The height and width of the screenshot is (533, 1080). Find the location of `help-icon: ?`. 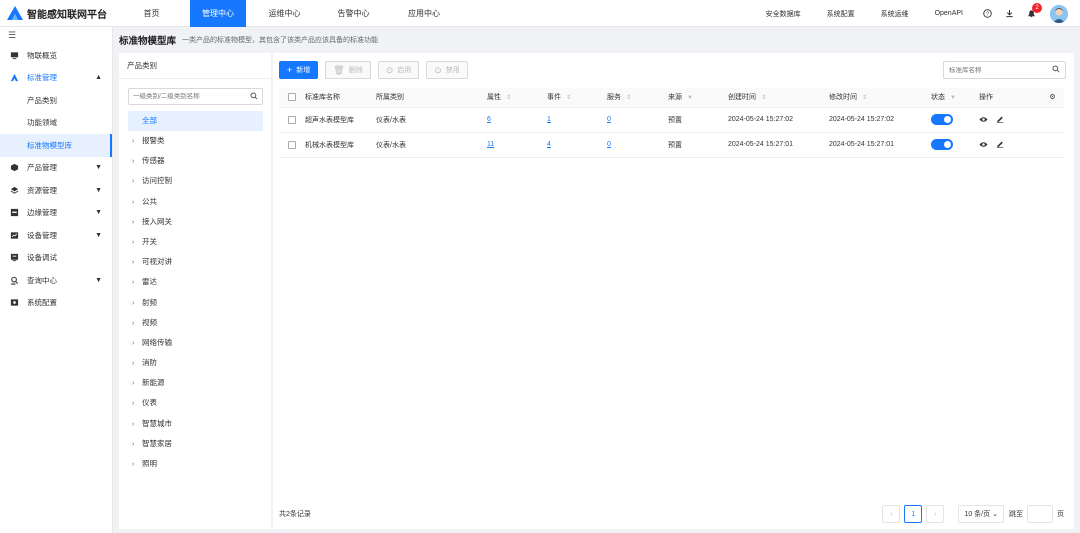

help-icon: ? is located at coordinates (987, 14).